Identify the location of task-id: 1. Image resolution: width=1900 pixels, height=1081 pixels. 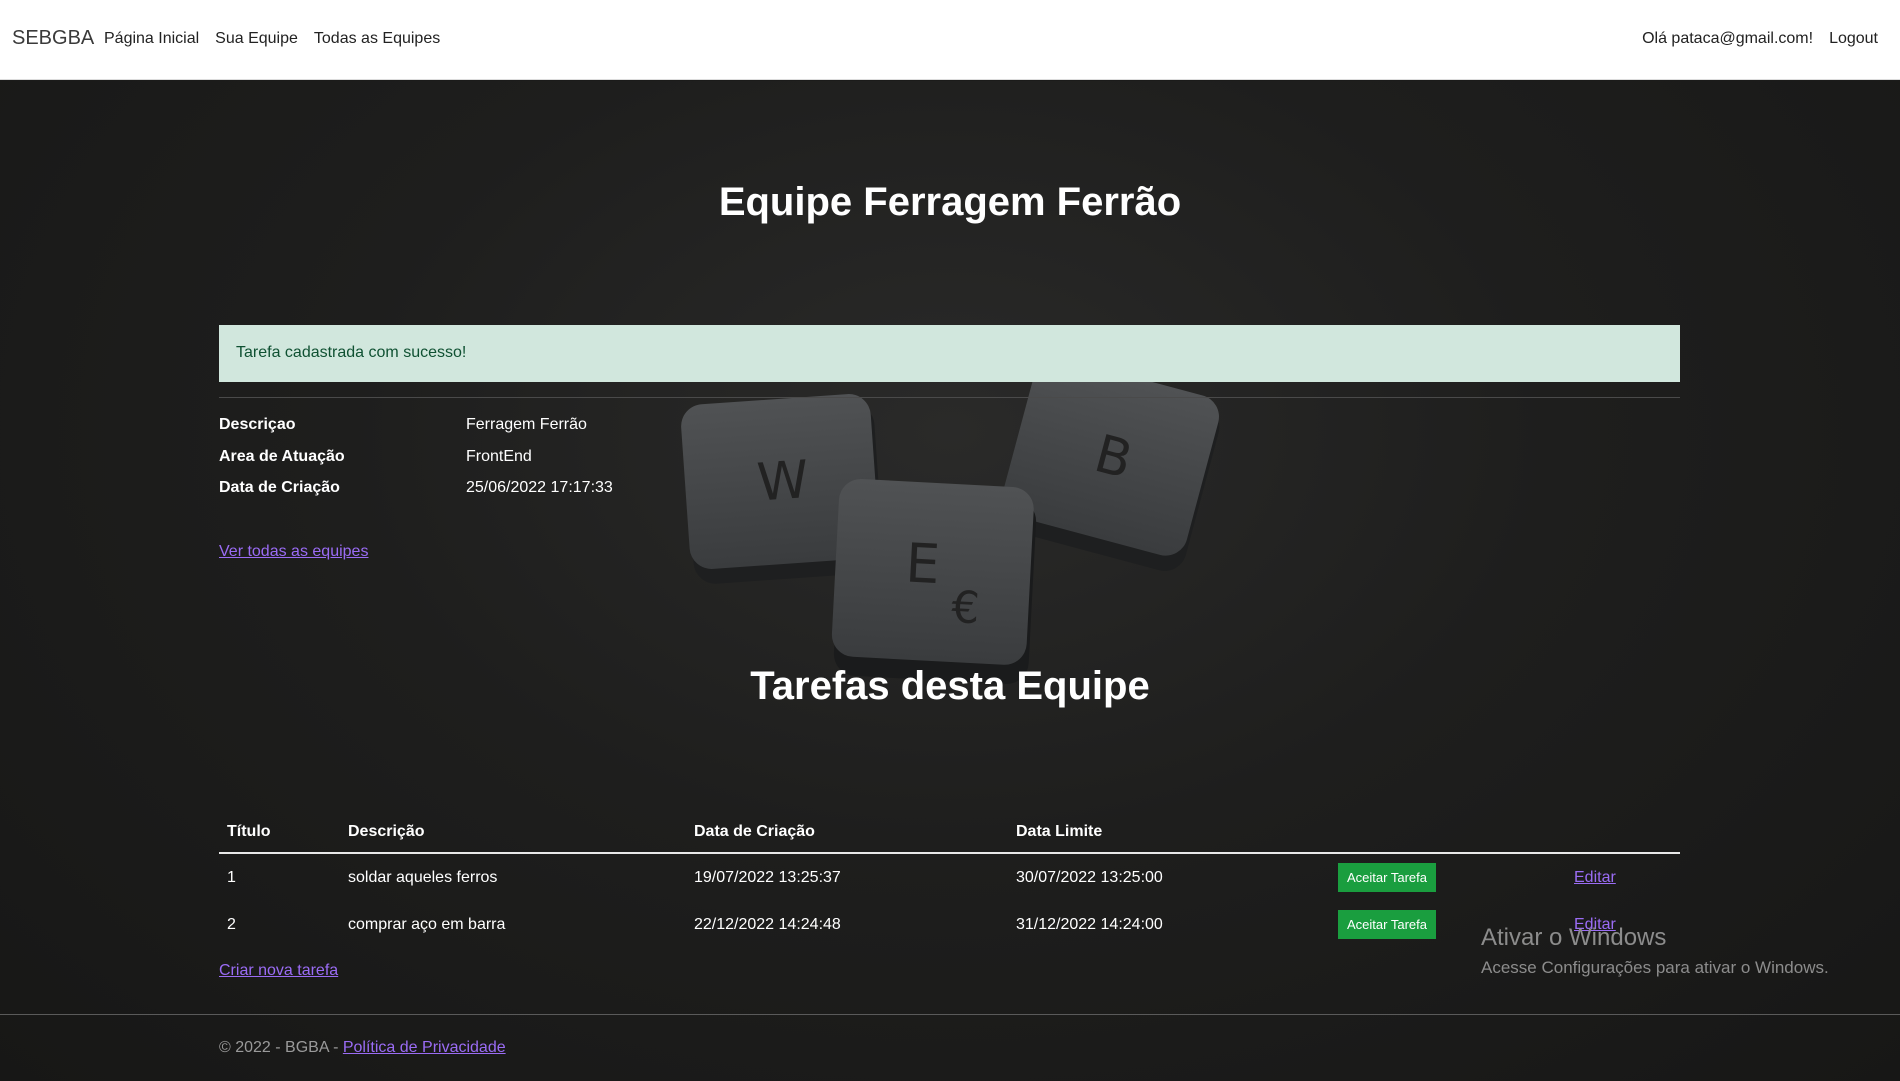
(231, 877).